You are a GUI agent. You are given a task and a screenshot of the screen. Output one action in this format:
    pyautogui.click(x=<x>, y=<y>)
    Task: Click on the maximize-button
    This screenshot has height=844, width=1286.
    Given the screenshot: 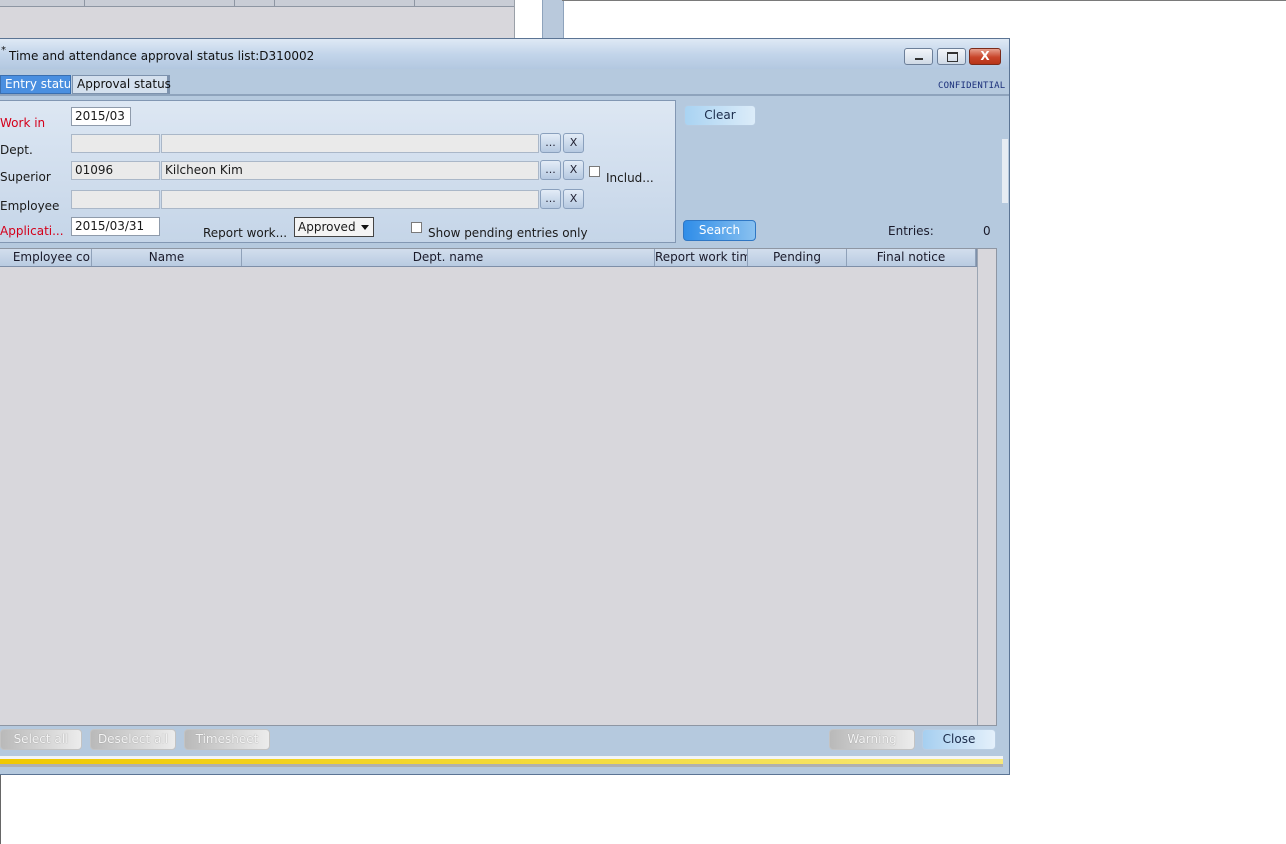 What is the action you would take?
    pyautogui.click(x=951, y=56)
    